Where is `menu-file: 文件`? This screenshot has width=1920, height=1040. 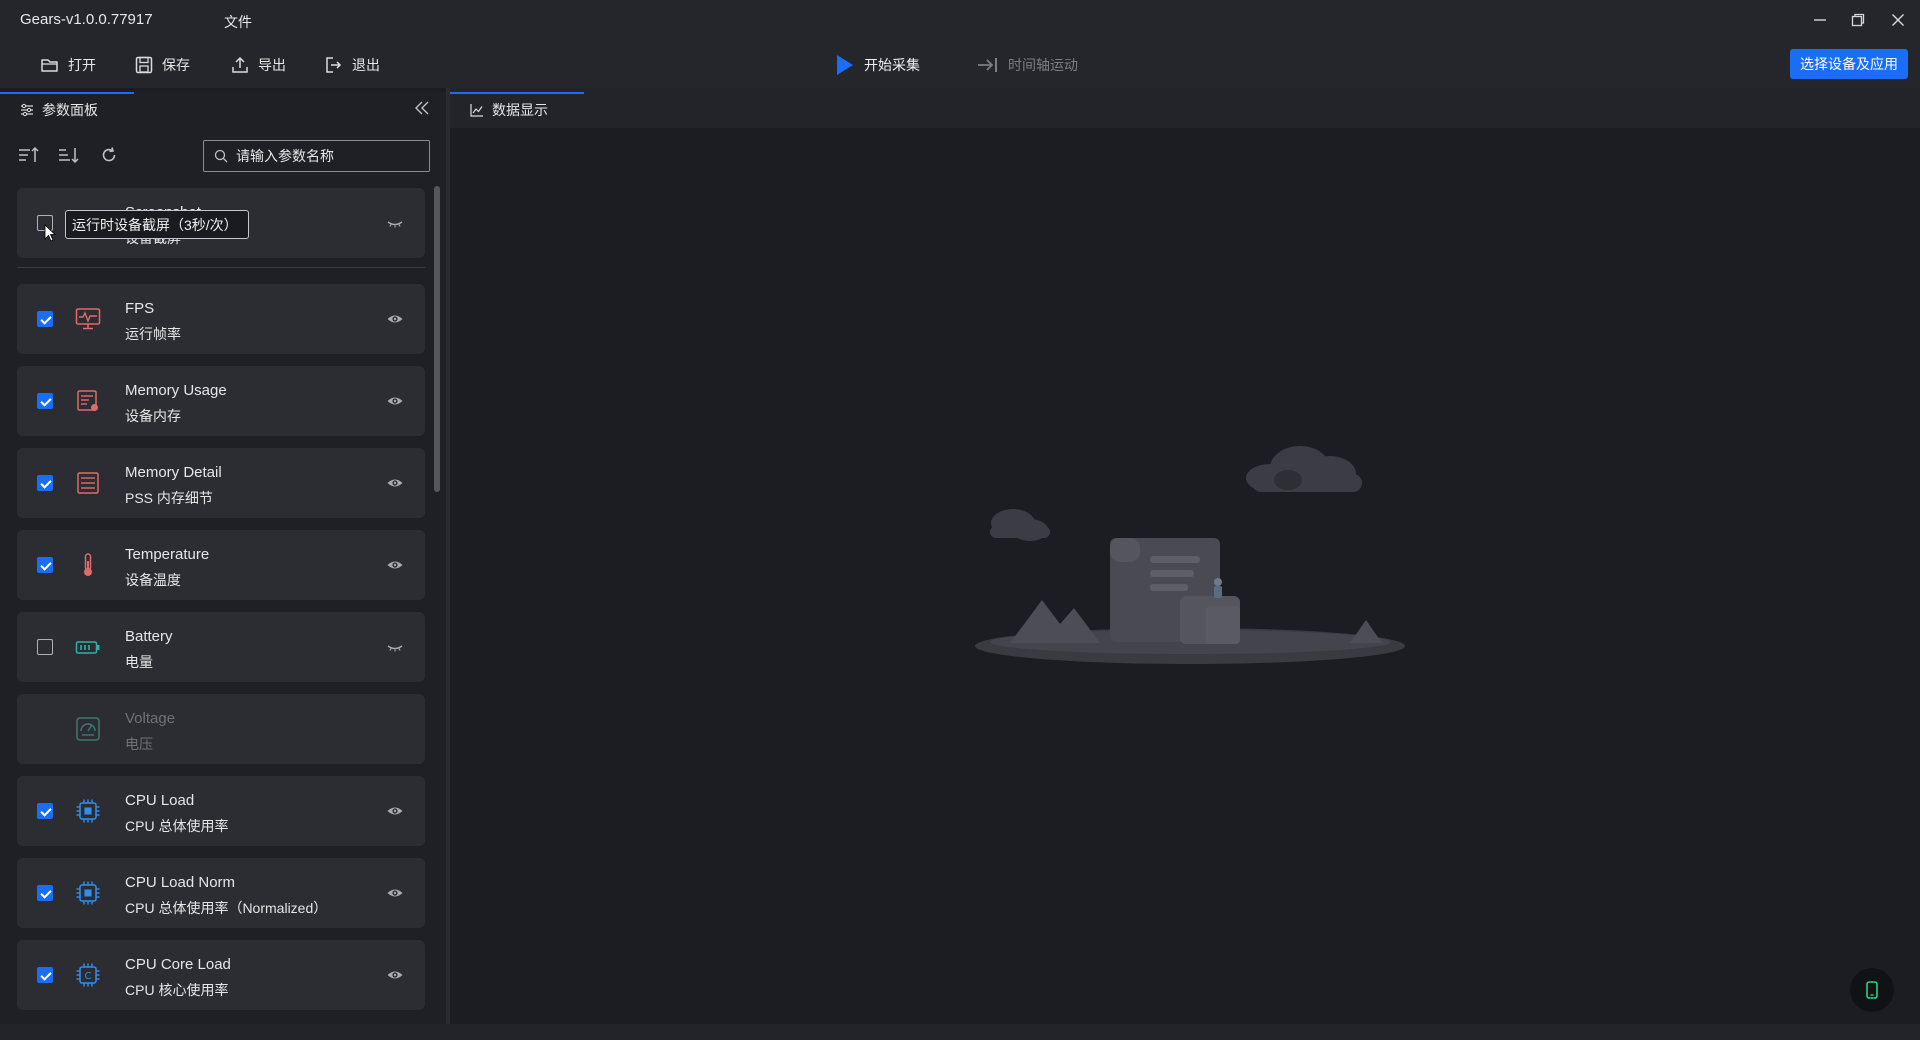
menu-file: 文件 is located at coordinates (238, 22).